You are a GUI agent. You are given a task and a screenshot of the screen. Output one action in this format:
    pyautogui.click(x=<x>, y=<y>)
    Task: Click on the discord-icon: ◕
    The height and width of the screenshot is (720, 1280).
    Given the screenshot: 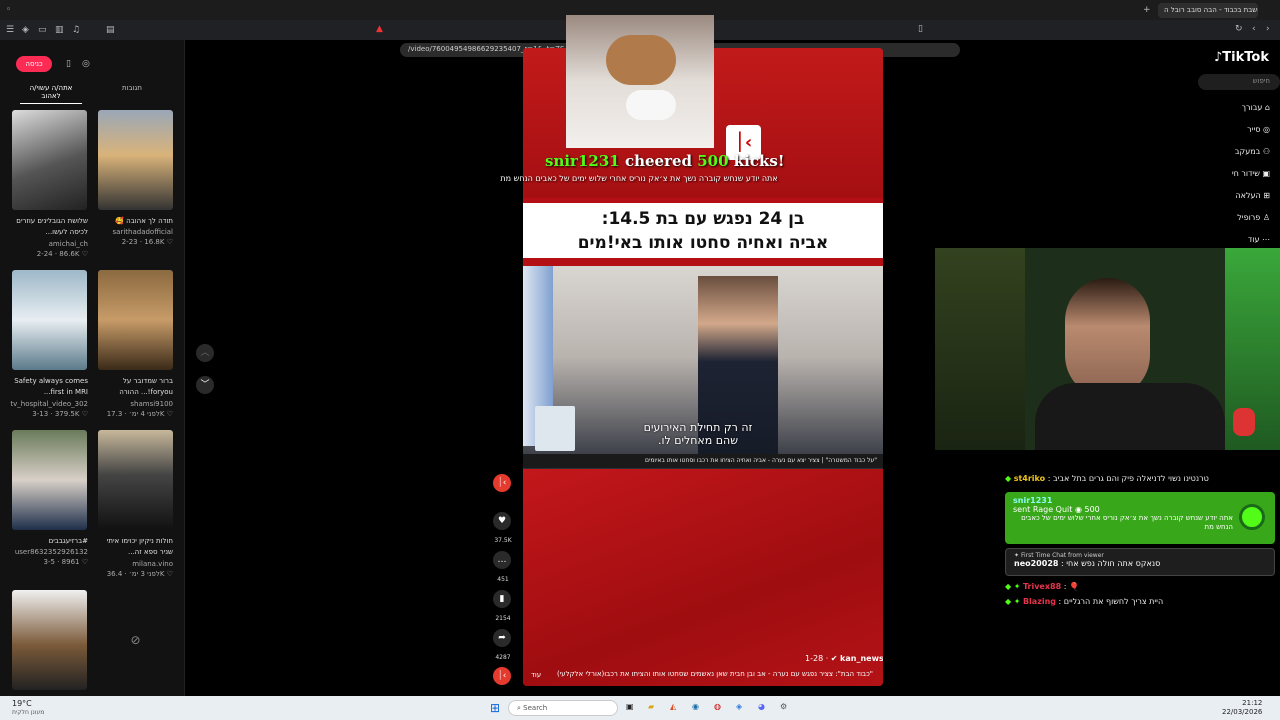 What is the action you would take?
    pyautogui.click(x=761, y=706)
    